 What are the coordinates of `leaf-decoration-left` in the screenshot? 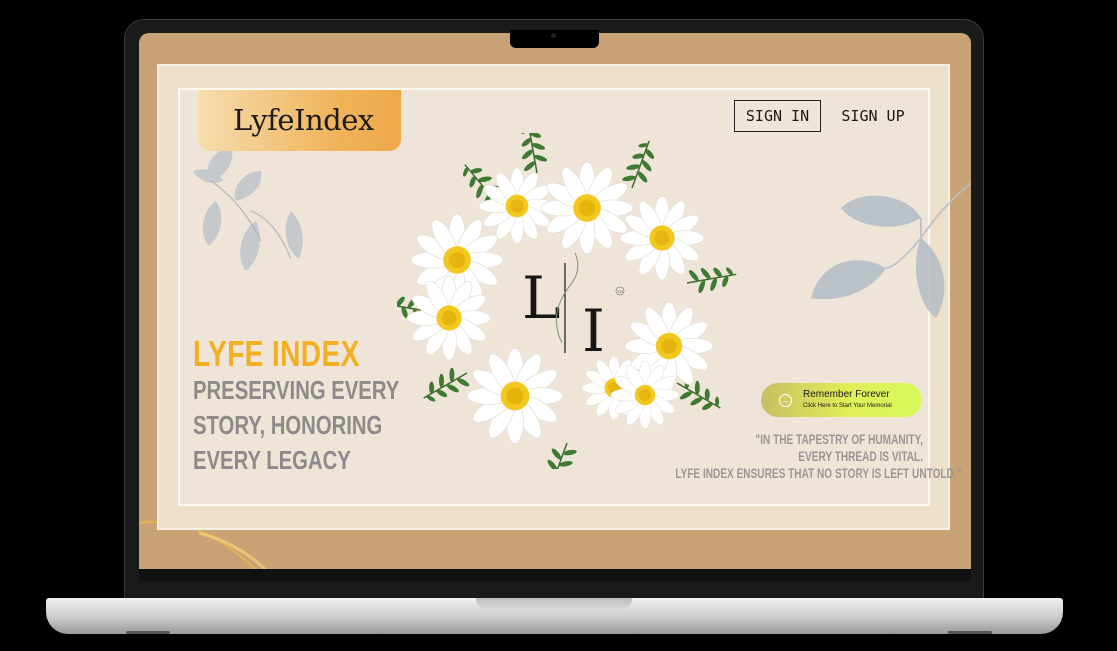 It's located at (248, 208).